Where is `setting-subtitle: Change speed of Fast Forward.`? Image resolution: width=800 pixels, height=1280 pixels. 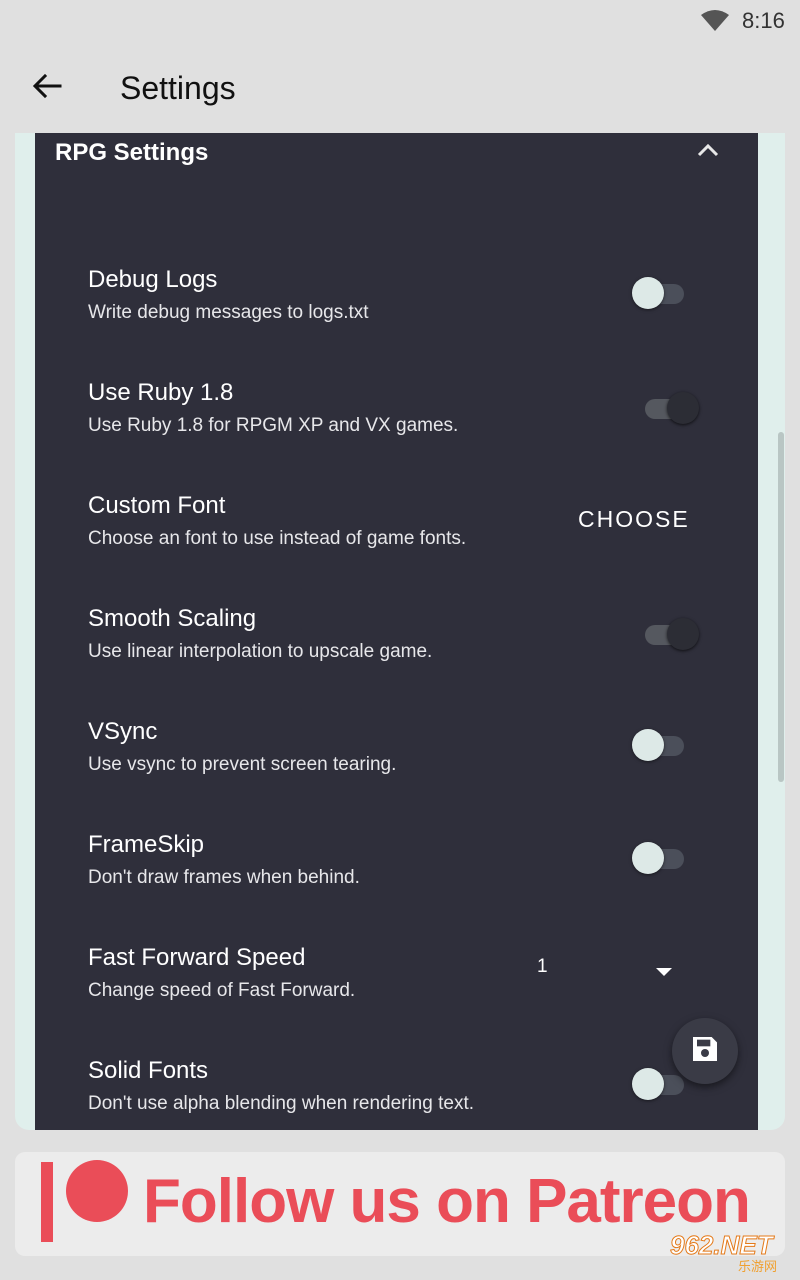
setting-subtitle: Change speed of Fast Forward. is located at coordinates (222, 990).